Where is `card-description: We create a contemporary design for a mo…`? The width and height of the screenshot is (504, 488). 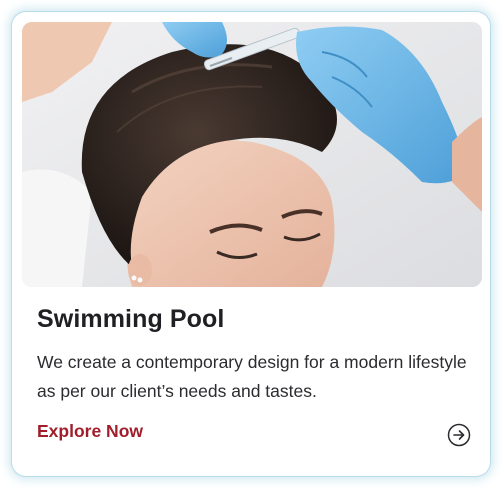
card-description: We create a contemporary design for a mo… is located at coordinates (252, 376).